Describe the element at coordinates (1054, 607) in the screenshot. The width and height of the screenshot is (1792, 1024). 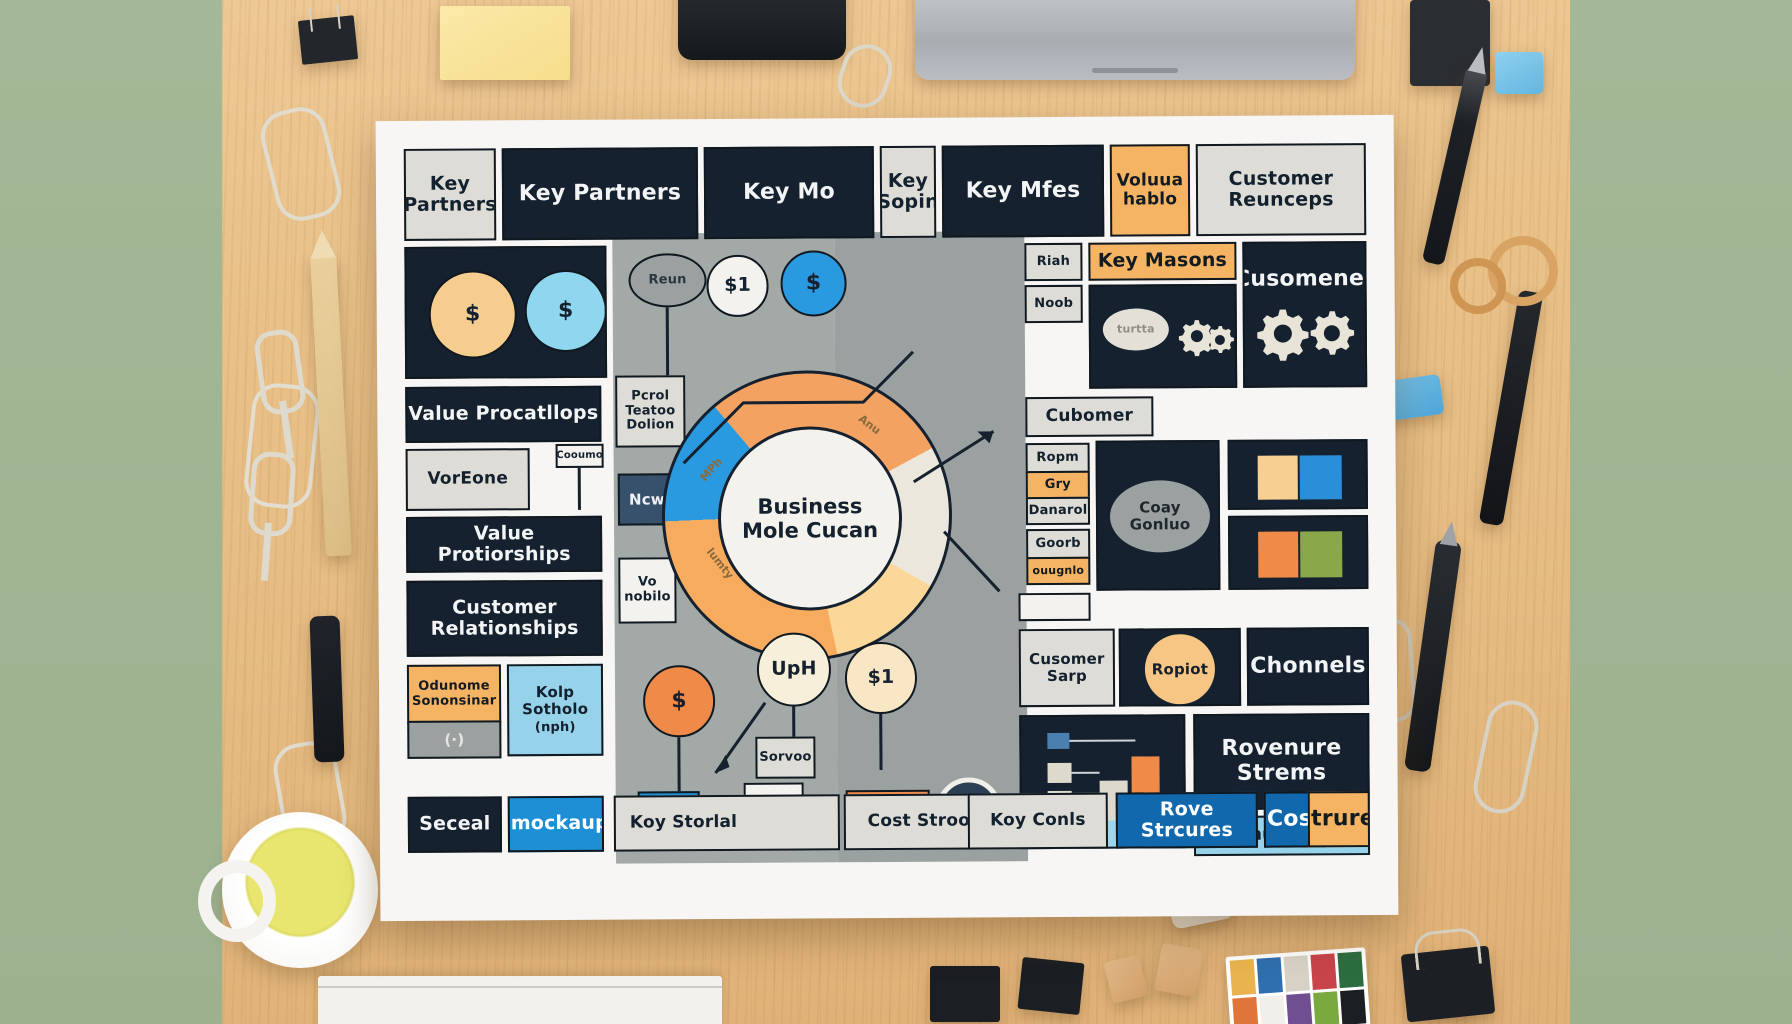
I see `right-block-blank` at that location.